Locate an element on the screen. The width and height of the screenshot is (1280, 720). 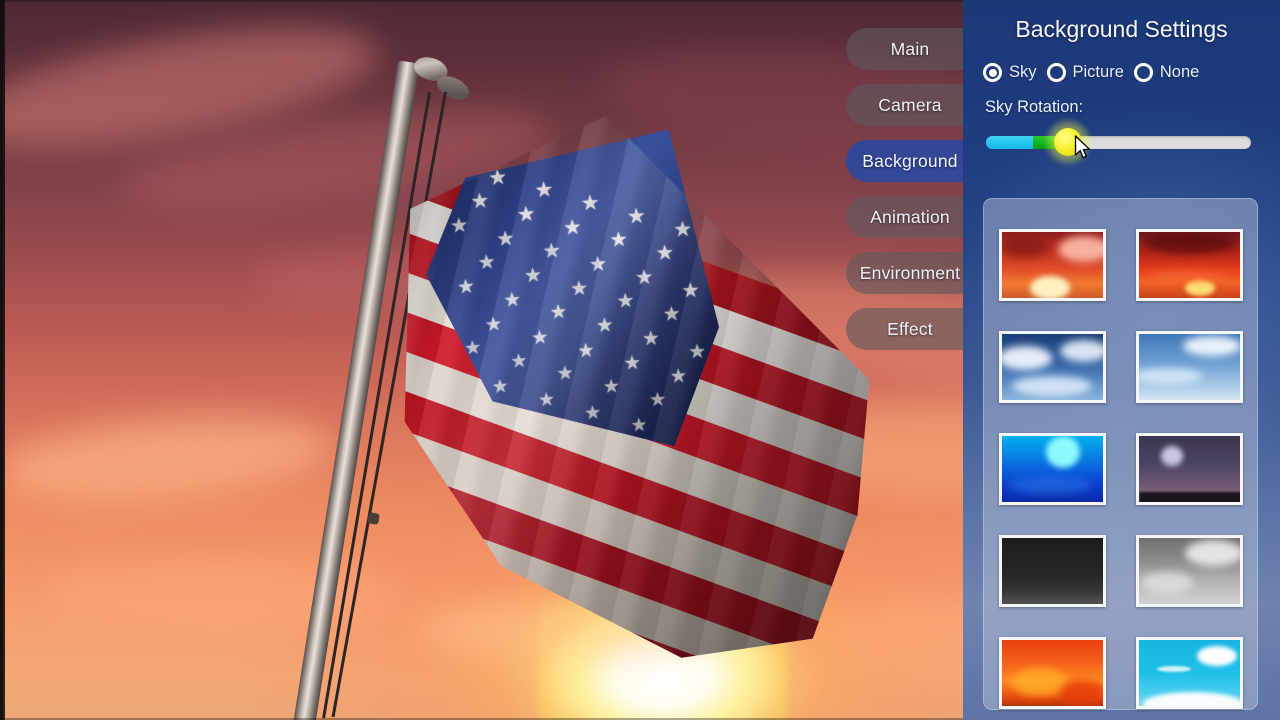
radio-label: Picture is located at coordinates (1098, 72).